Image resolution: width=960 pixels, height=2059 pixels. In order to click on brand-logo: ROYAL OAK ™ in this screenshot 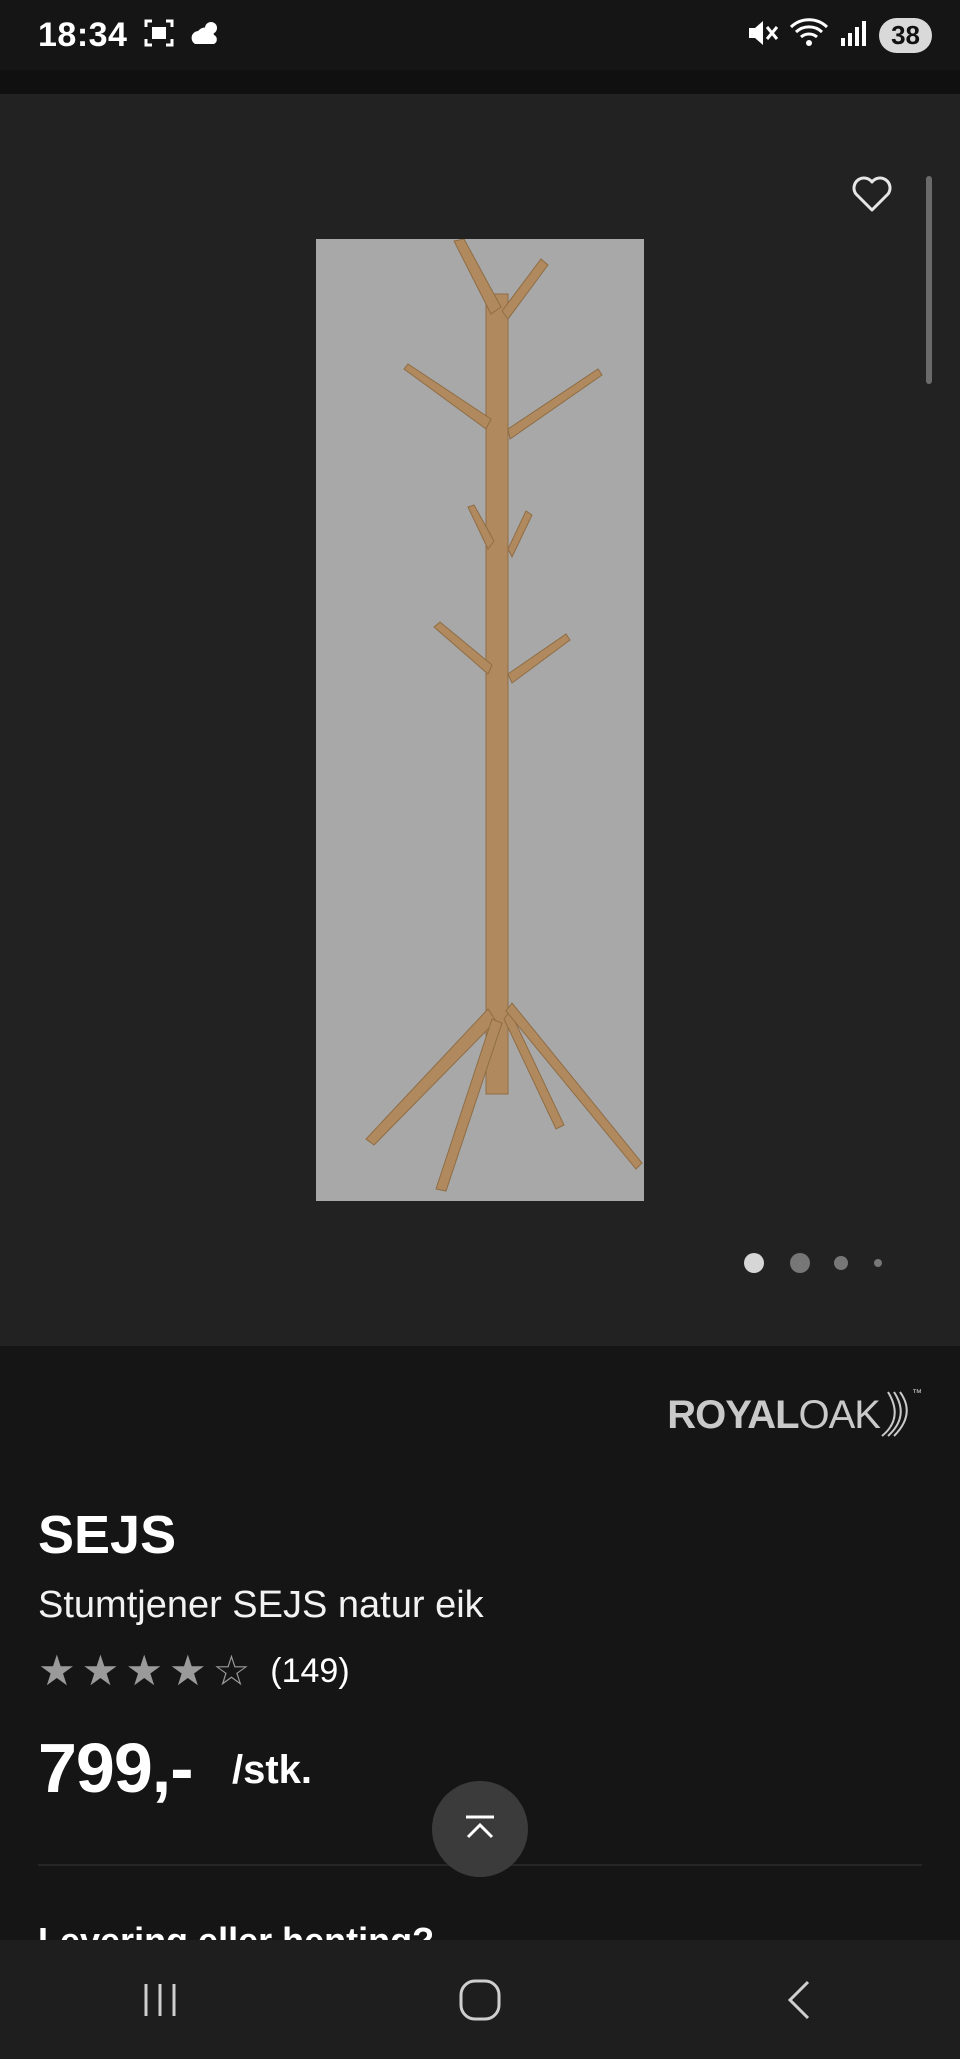, I will do `click(794, 1413)`.